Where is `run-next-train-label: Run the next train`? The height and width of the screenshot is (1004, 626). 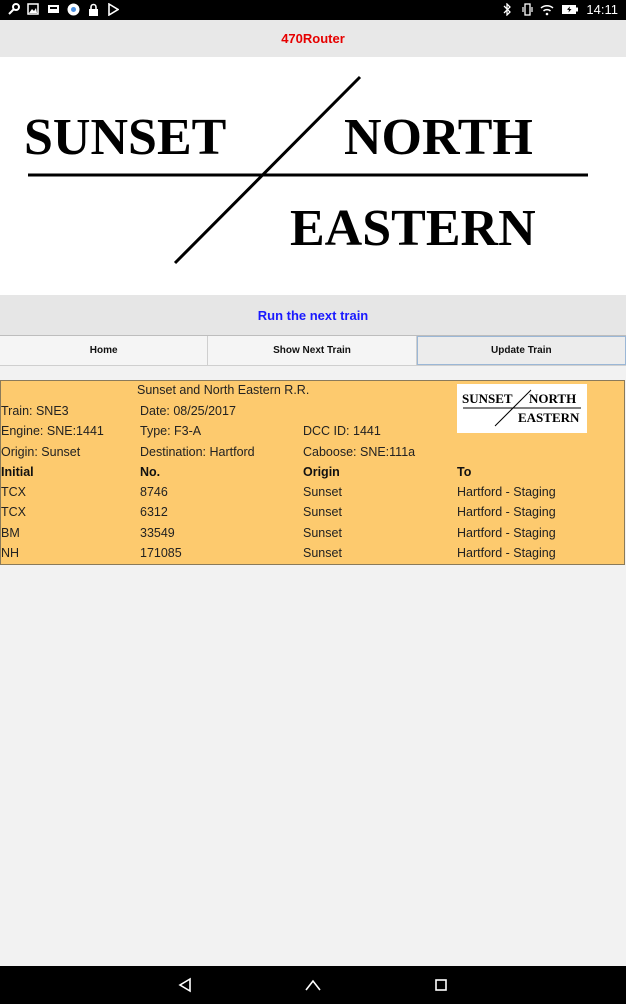 run-next-train-label: Run the next train is located at coordinates (313, 315).